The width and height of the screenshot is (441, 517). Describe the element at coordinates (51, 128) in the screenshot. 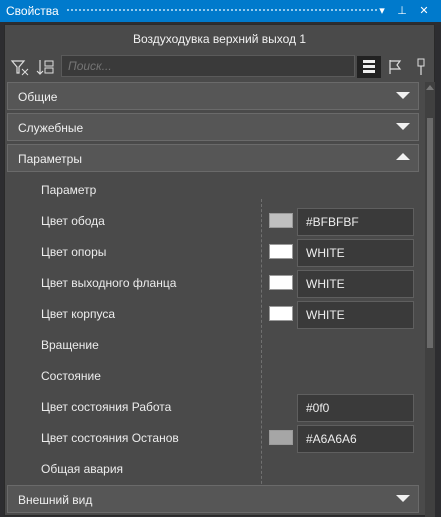

I see `section-label: Служебные` at that location.